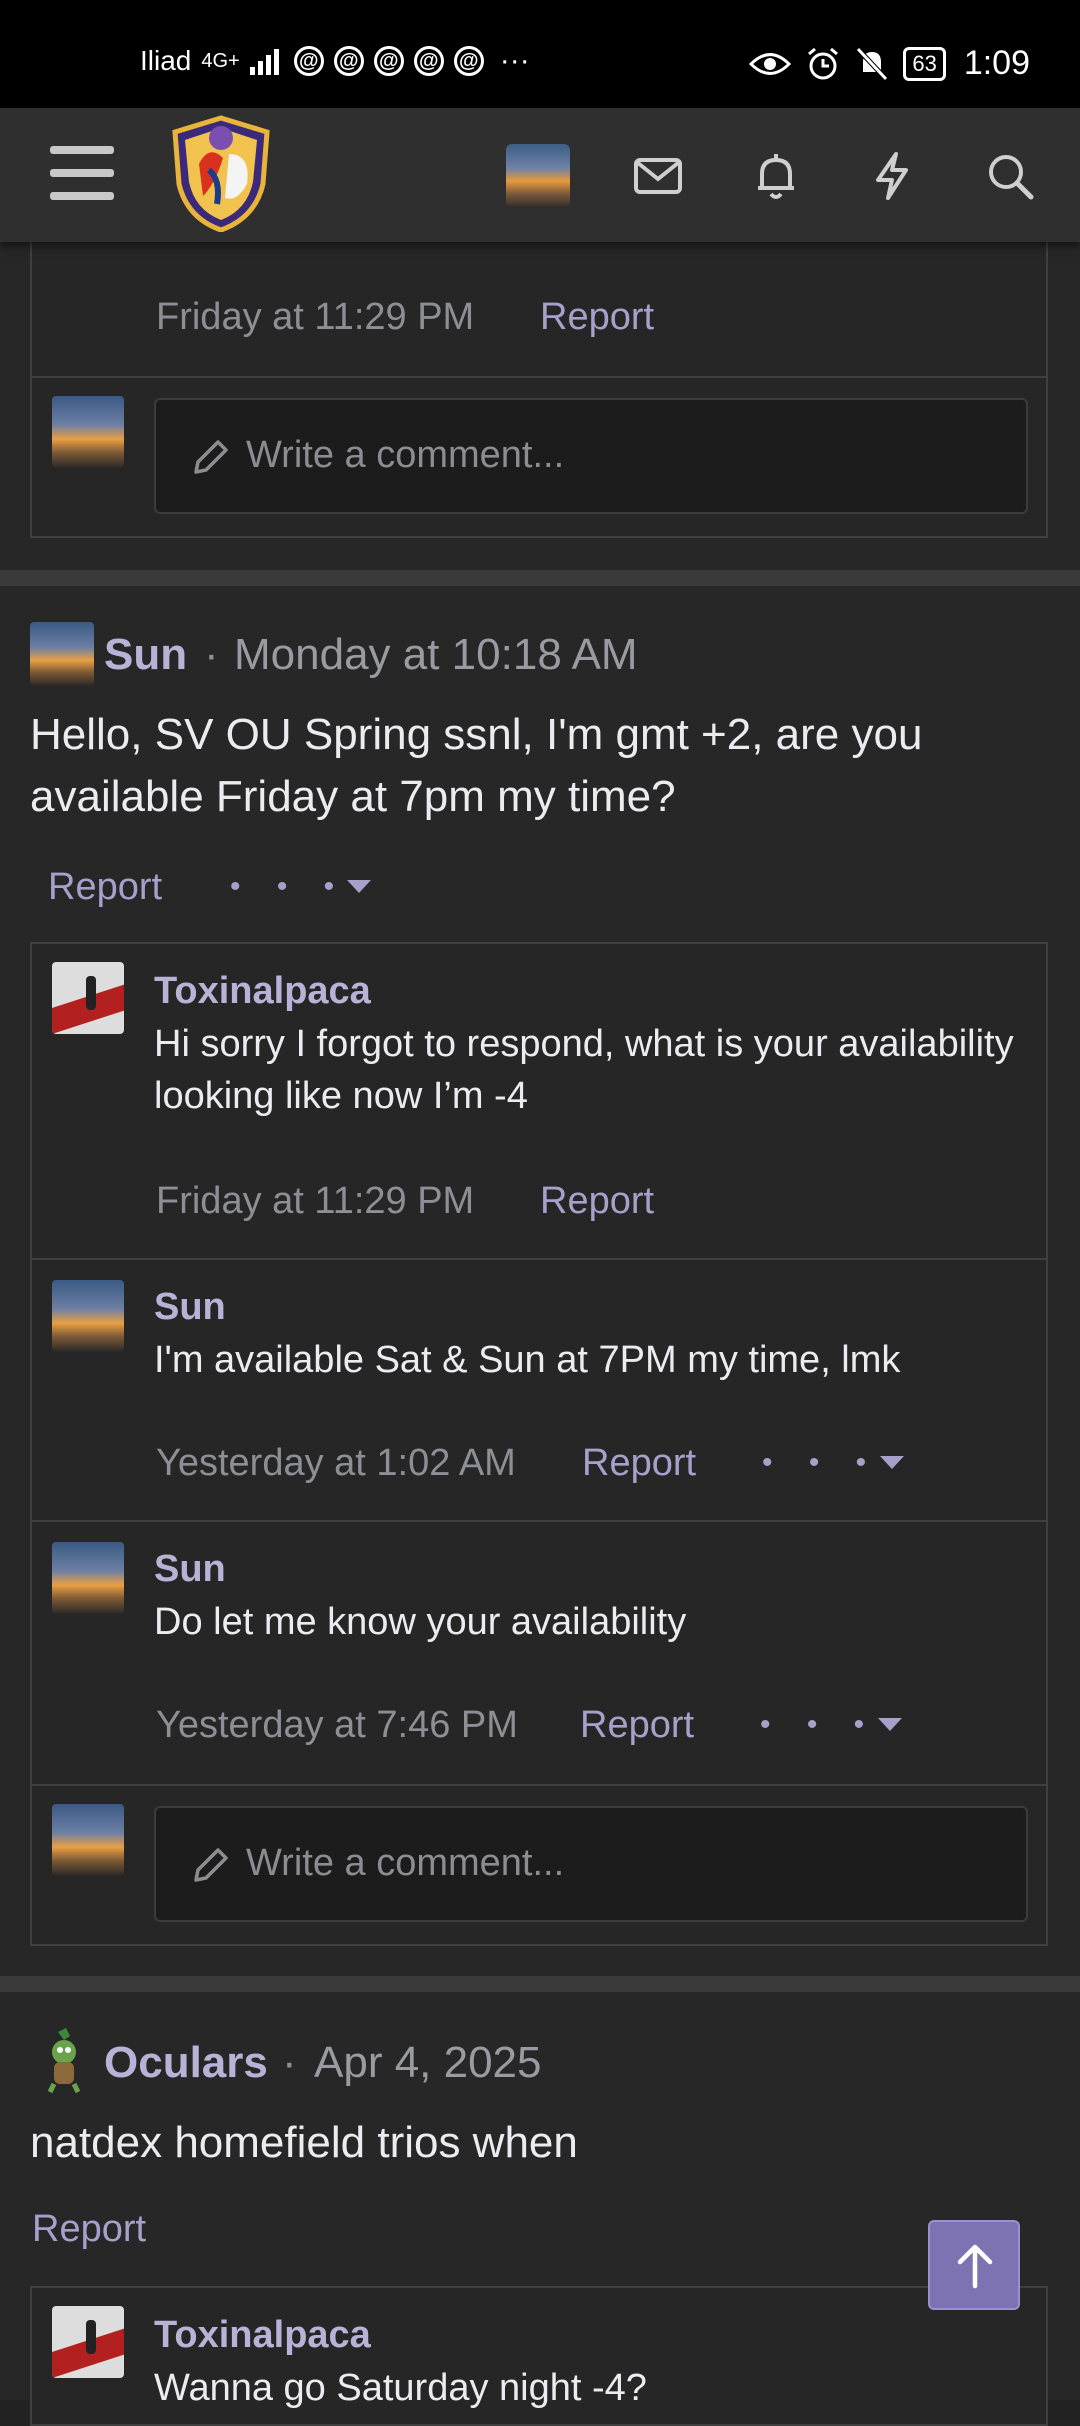 The image size is (1080, 2426). What do you see at coordinates (436, 655) in the screenshot?
I see `post-date: Monday at 10:18 AM` at bounding box center [436, 655].